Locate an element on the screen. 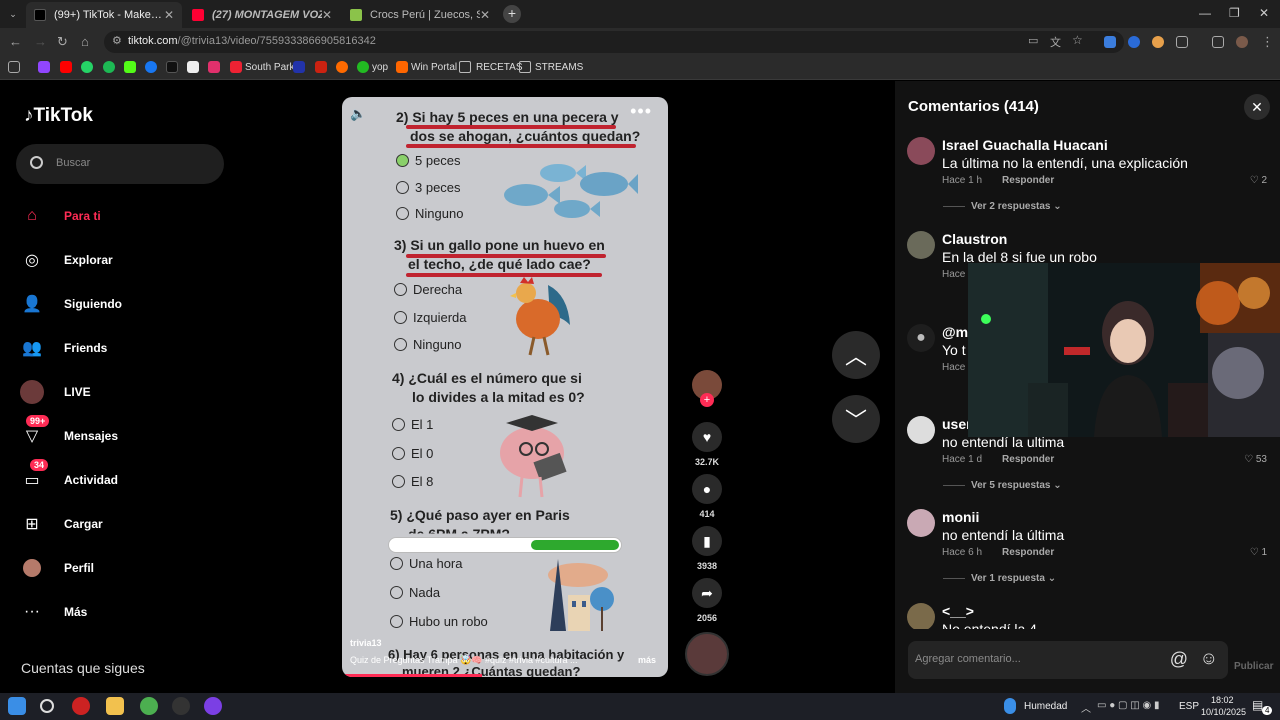 The height and width of the screenshot is (720, 1280). mention-at-icon: @ is located at coordinates (1179, 659).